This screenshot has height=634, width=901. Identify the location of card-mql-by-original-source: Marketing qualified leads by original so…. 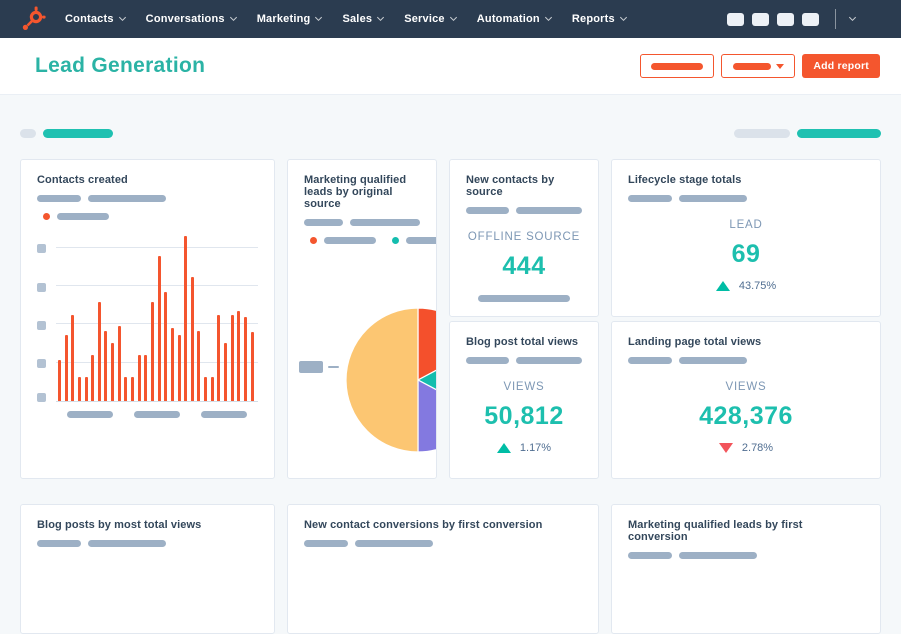
(362, 319).